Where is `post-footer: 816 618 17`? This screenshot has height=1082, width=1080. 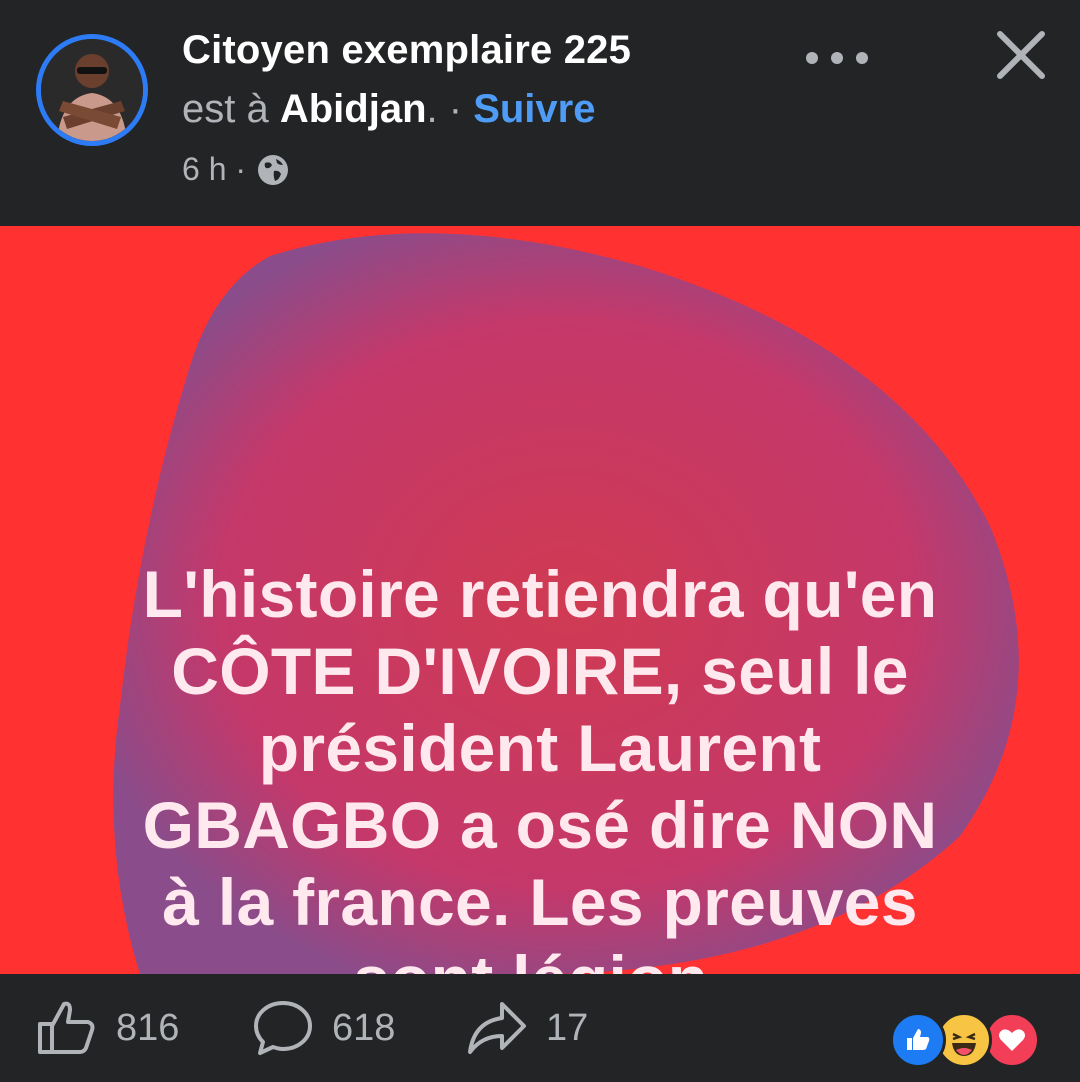
post-footer: 816 618 17 is located at coordinates (540, 1028).